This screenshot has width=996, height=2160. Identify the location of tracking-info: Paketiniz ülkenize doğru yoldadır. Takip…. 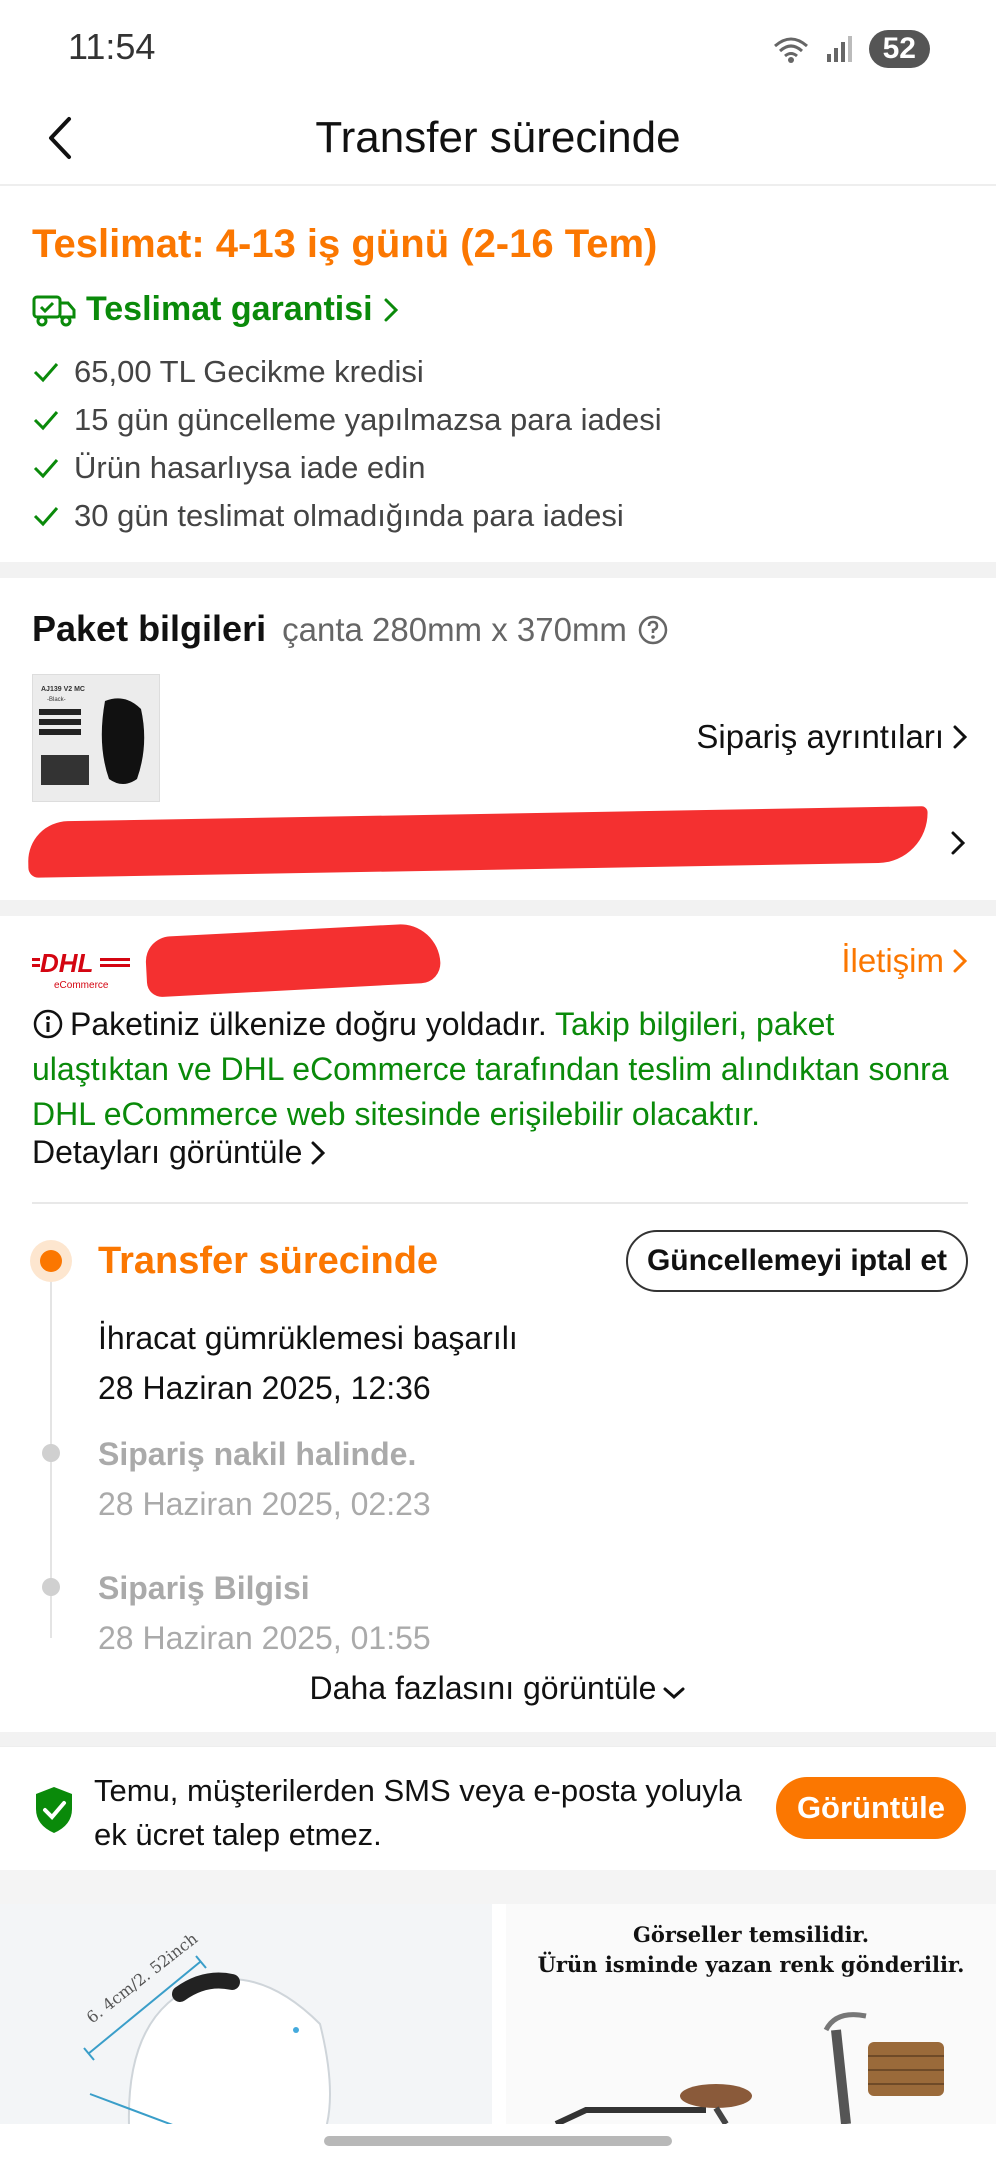
(502, 1069).